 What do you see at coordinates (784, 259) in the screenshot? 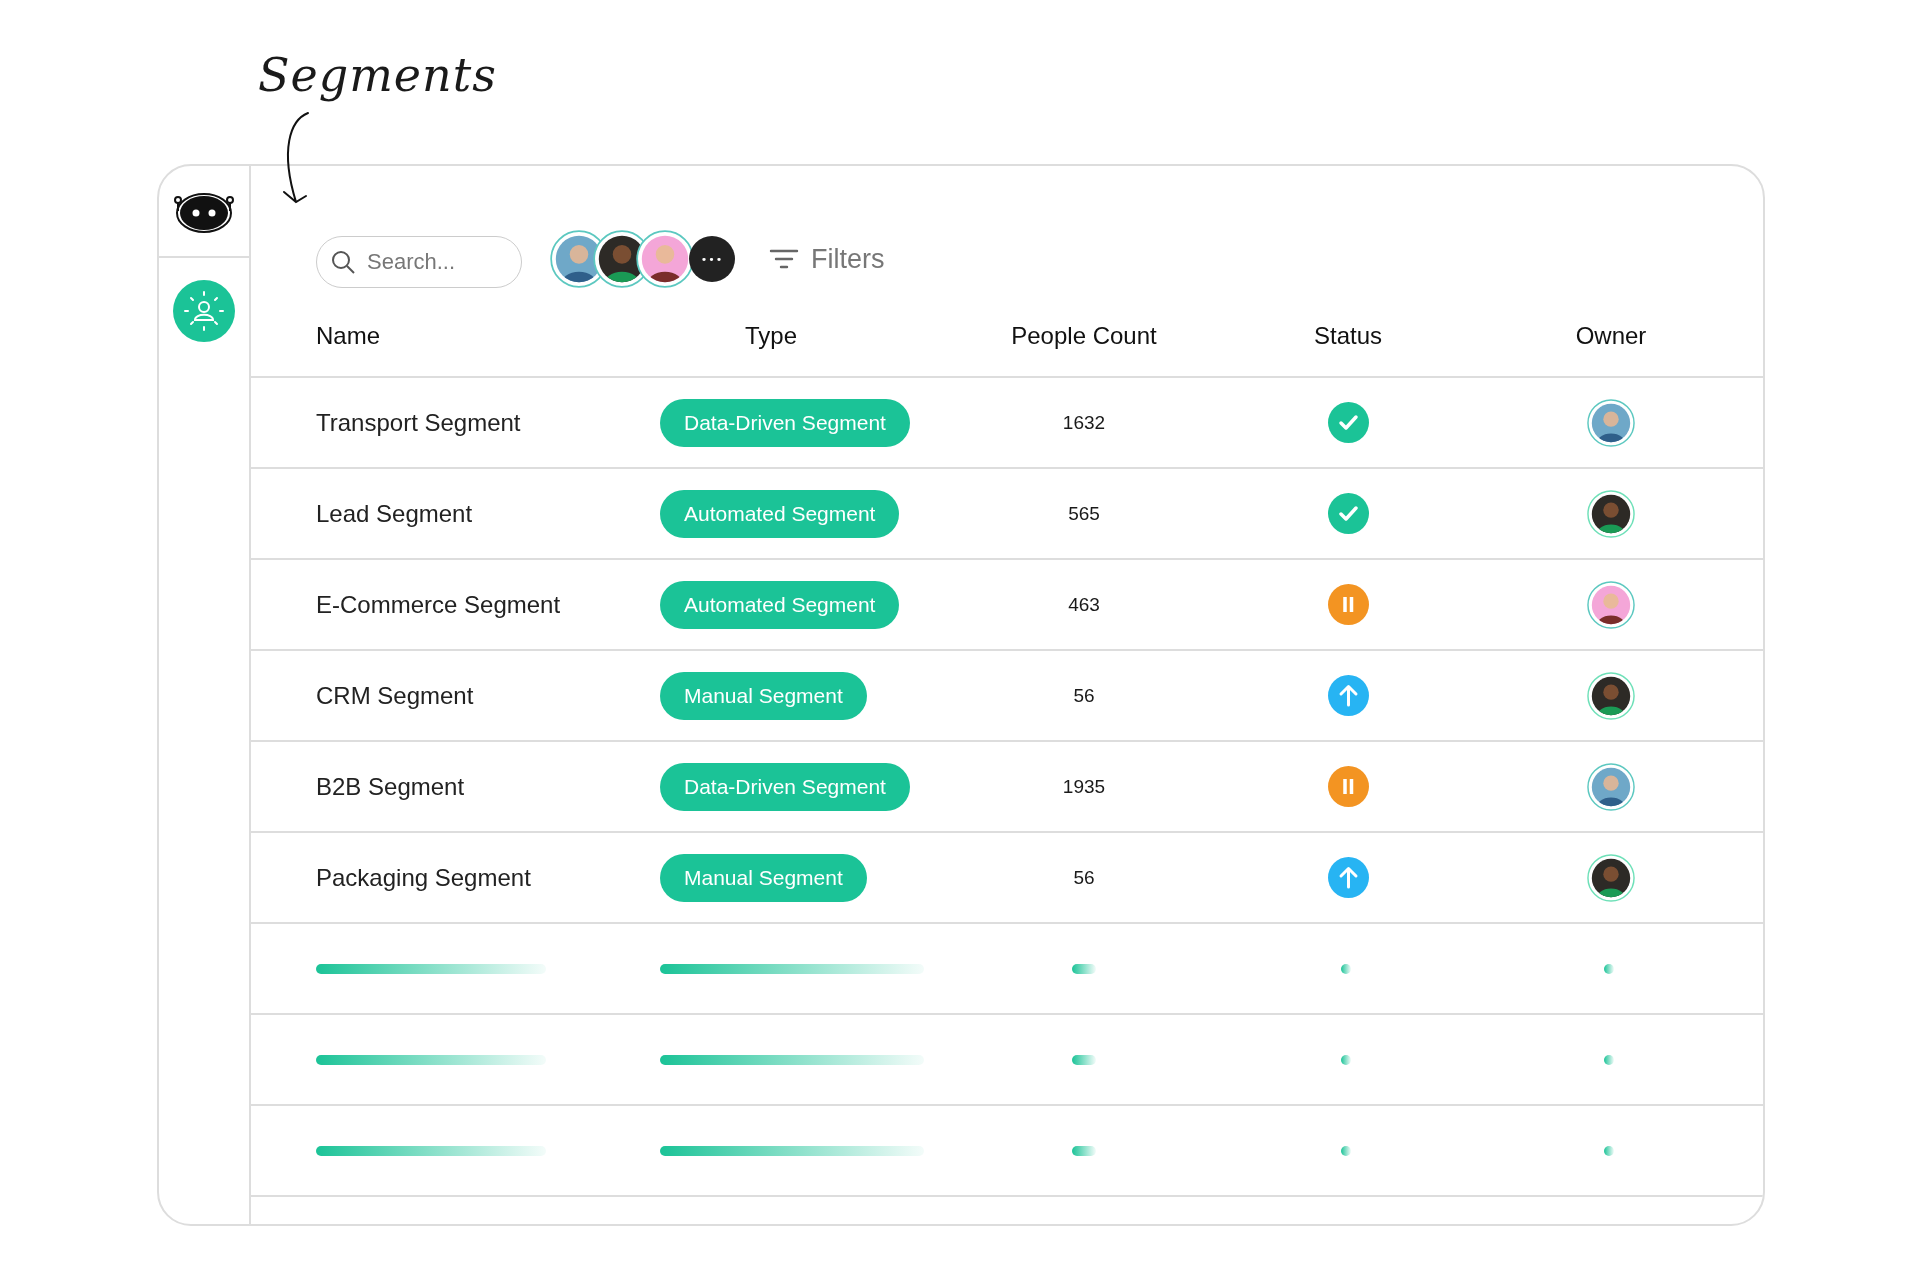
I see `filter-icon` at bounding box center [784, 259].